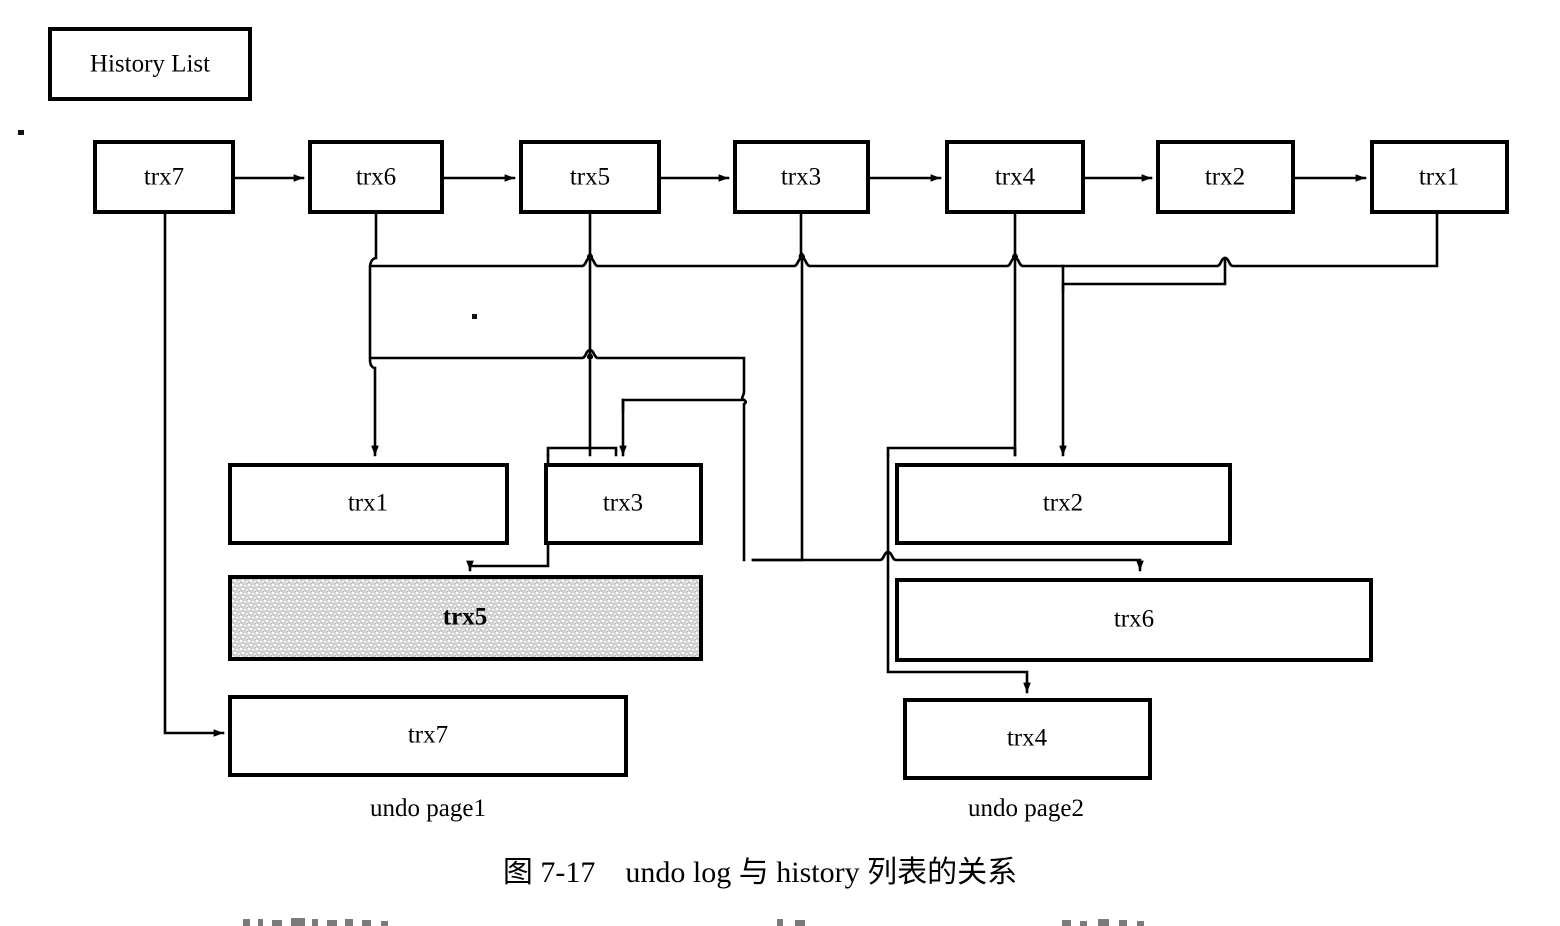  What do you see at coordinates (1026, 808) in the screenshot?
I see `undo-page2-caption: undo page2` at bounding box center [1026, 808].